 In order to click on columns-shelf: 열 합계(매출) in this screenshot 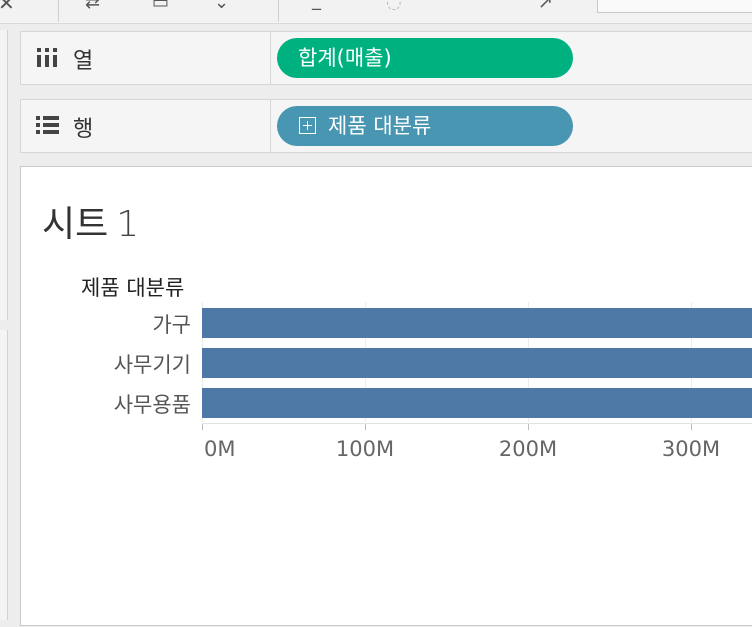, I will do `click(386, 58)`.